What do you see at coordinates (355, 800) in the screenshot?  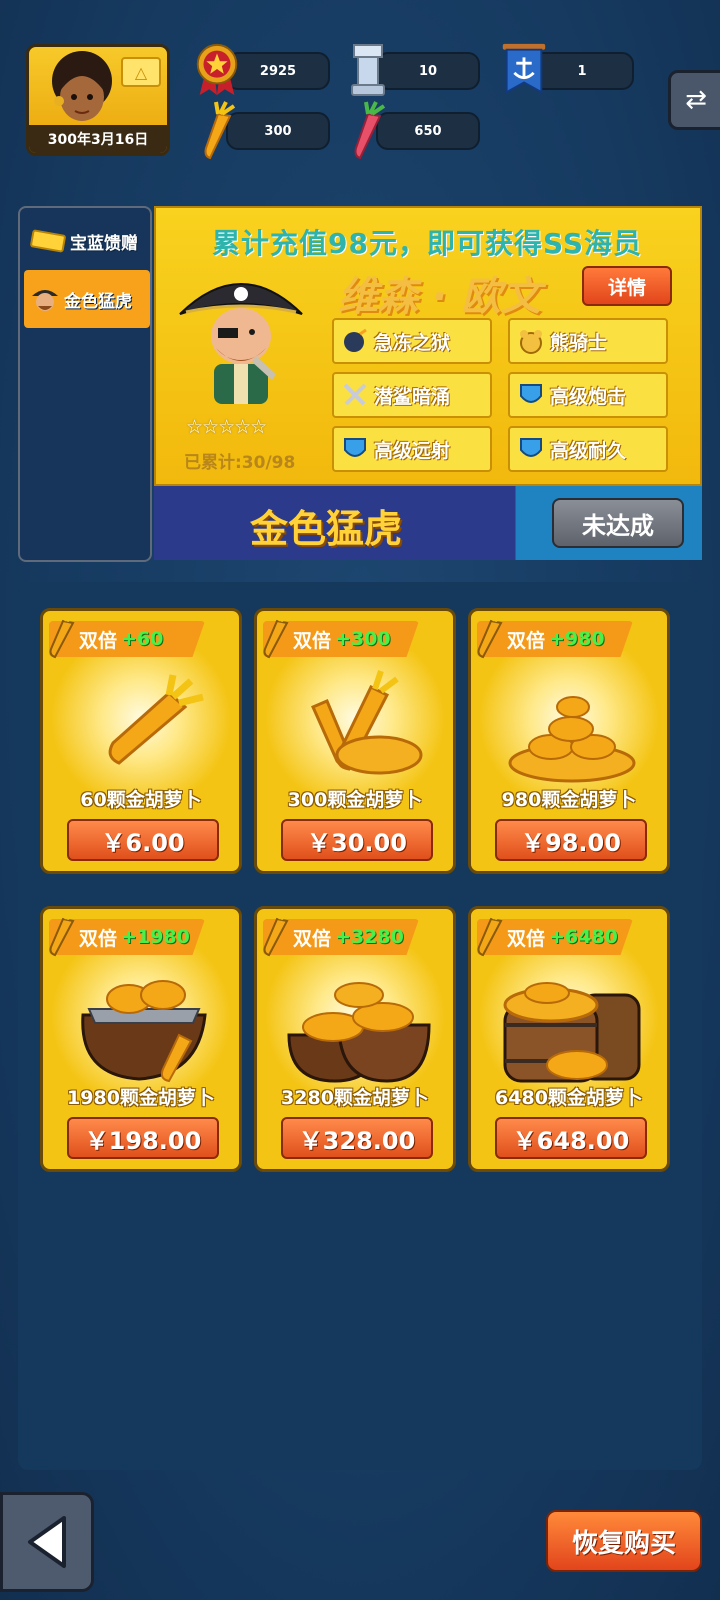 I see `item-label: 300颗金胡萝卜` at bounding box center [355, 800].